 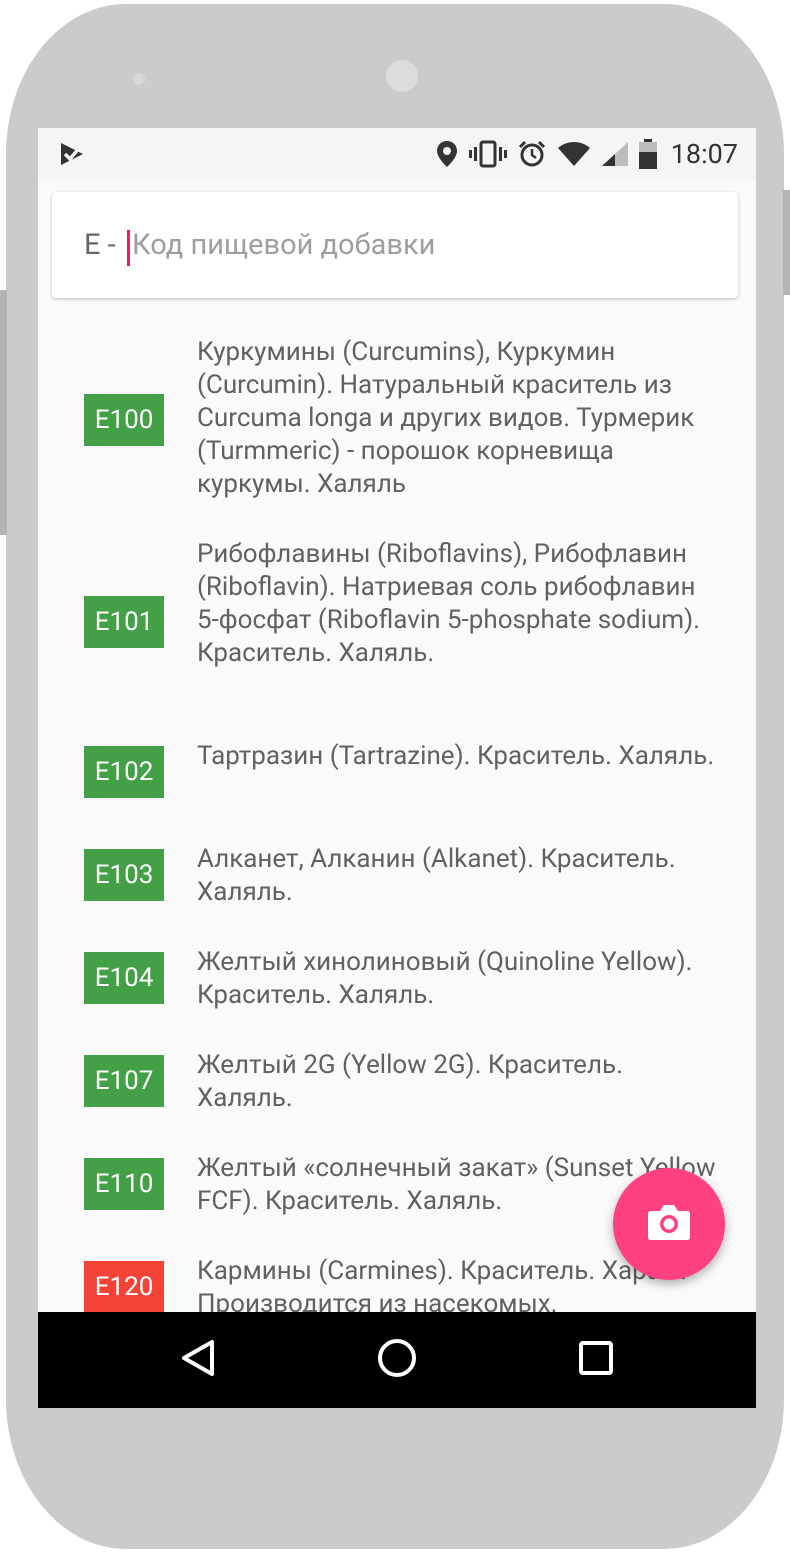 What do you see at coordinates (128, 248) in the screenshot?
I see `text-cursor` at bounding box center [128, 248].